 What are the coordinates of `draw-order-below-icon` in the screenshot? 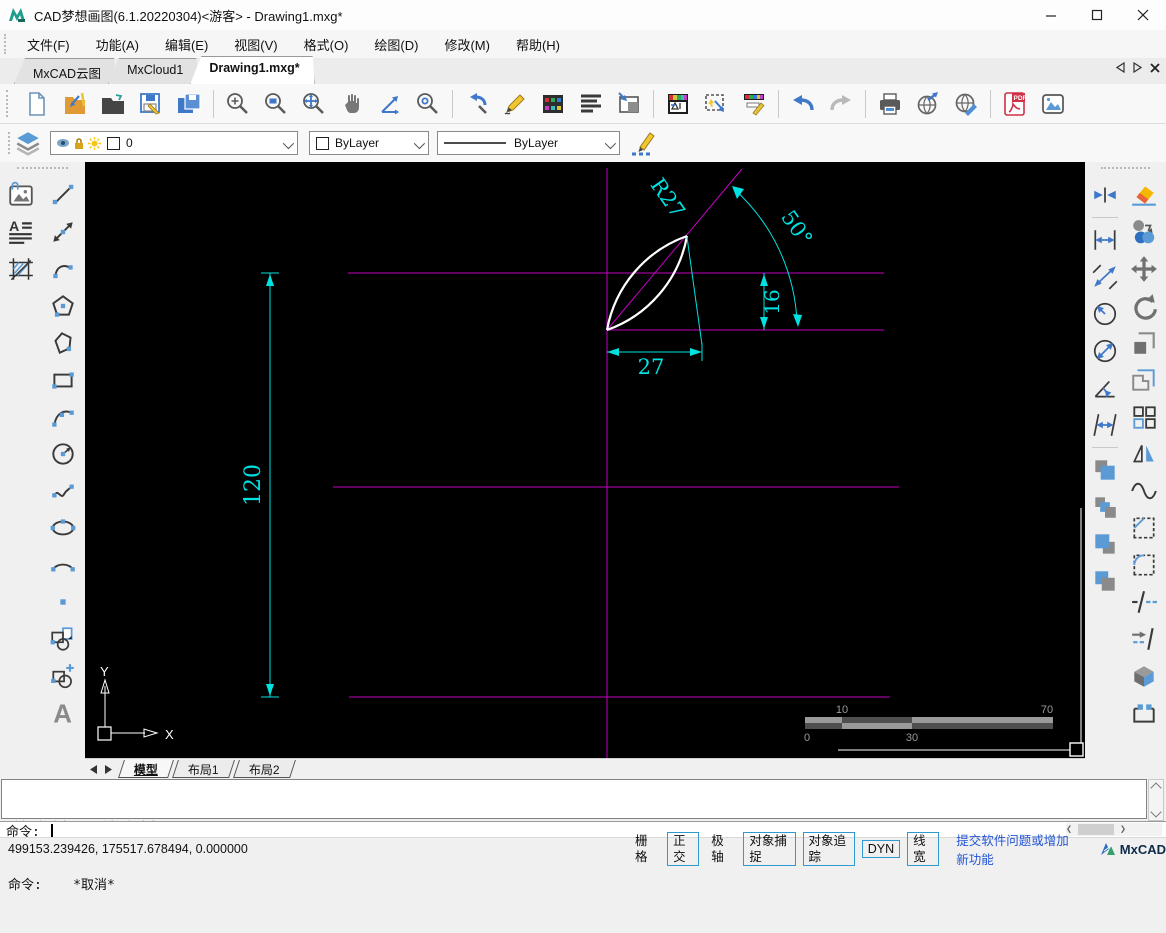 It's located at (1105, 581).